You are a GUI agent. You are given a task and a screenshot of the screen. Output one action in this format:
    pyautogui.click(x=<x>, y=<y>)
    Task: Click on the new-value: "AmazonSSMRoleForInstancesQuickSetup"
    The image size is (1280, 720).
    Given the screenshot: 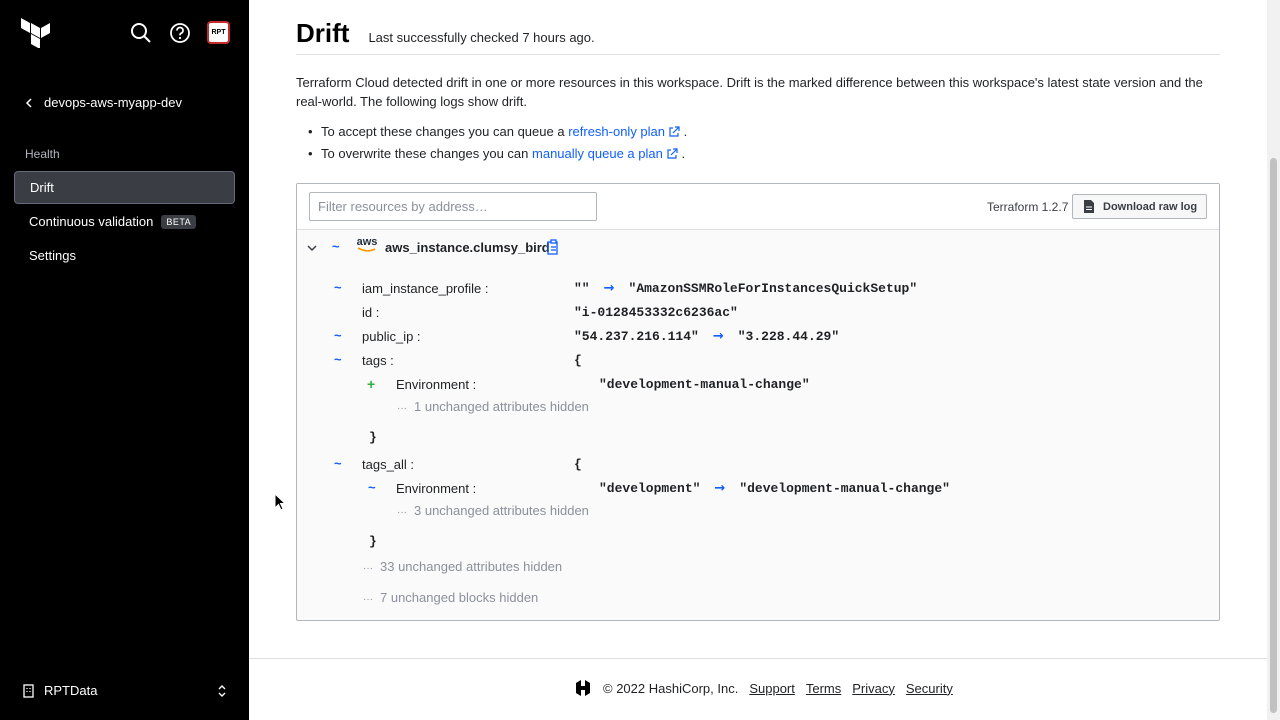 What is the action you would take?
    pyautogui.click(x=773, y=288)
    